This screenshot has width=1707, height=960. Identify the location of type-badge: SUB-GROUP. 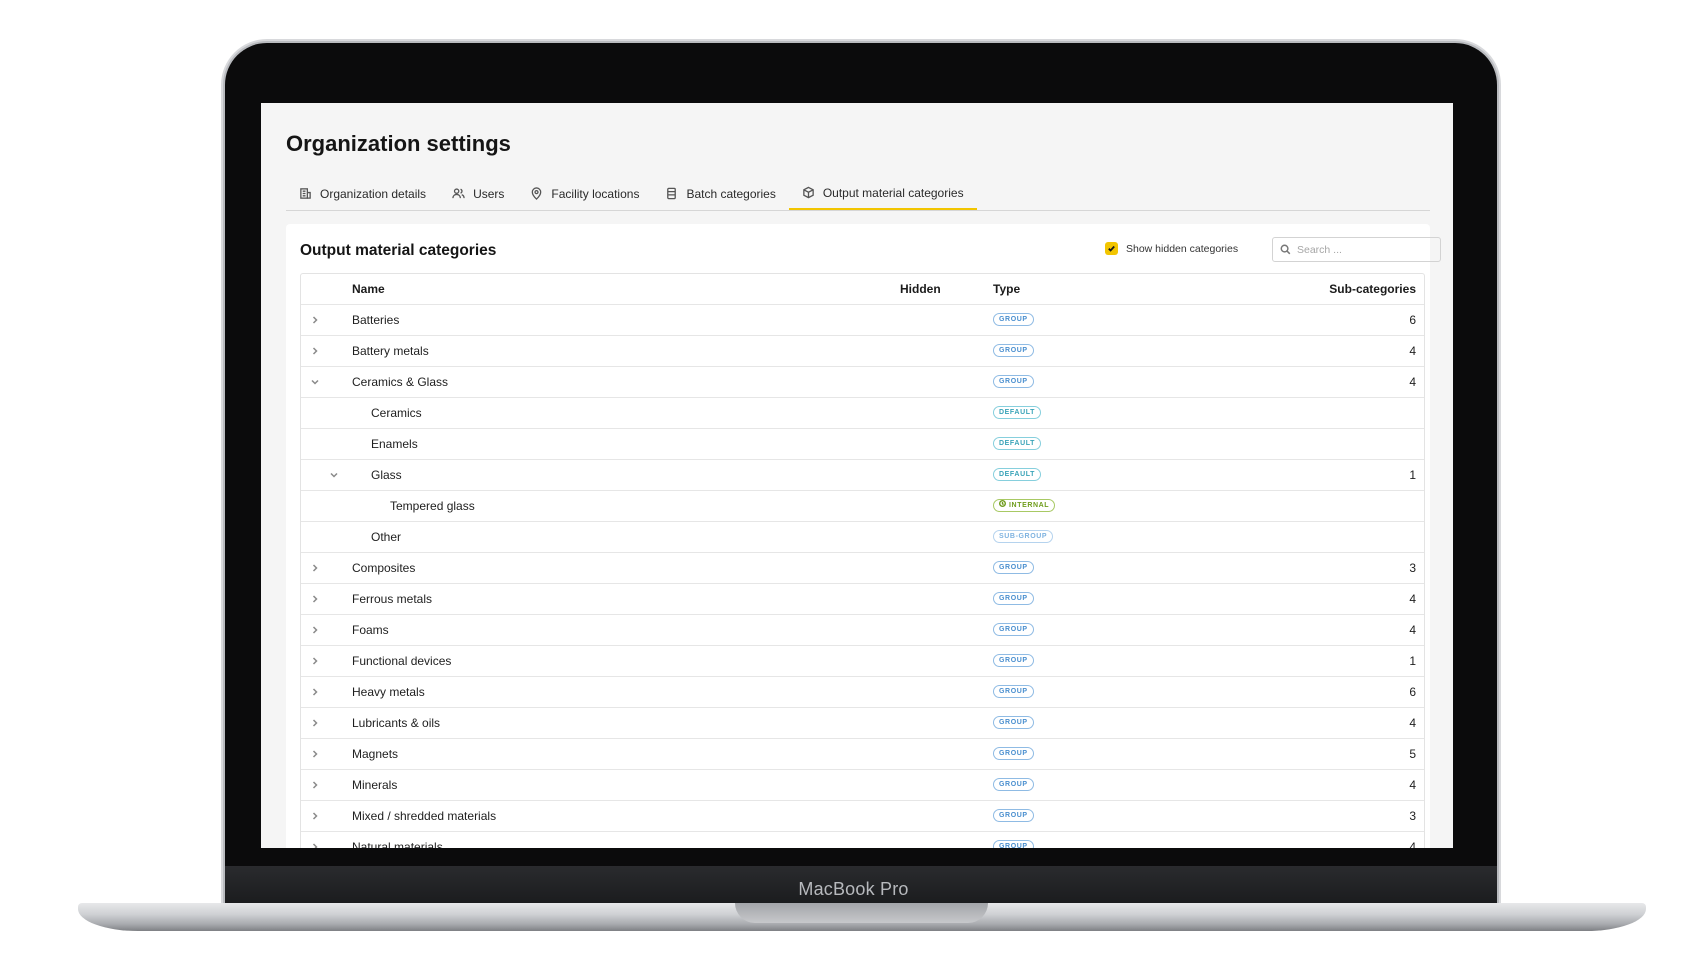
(1023, 537).